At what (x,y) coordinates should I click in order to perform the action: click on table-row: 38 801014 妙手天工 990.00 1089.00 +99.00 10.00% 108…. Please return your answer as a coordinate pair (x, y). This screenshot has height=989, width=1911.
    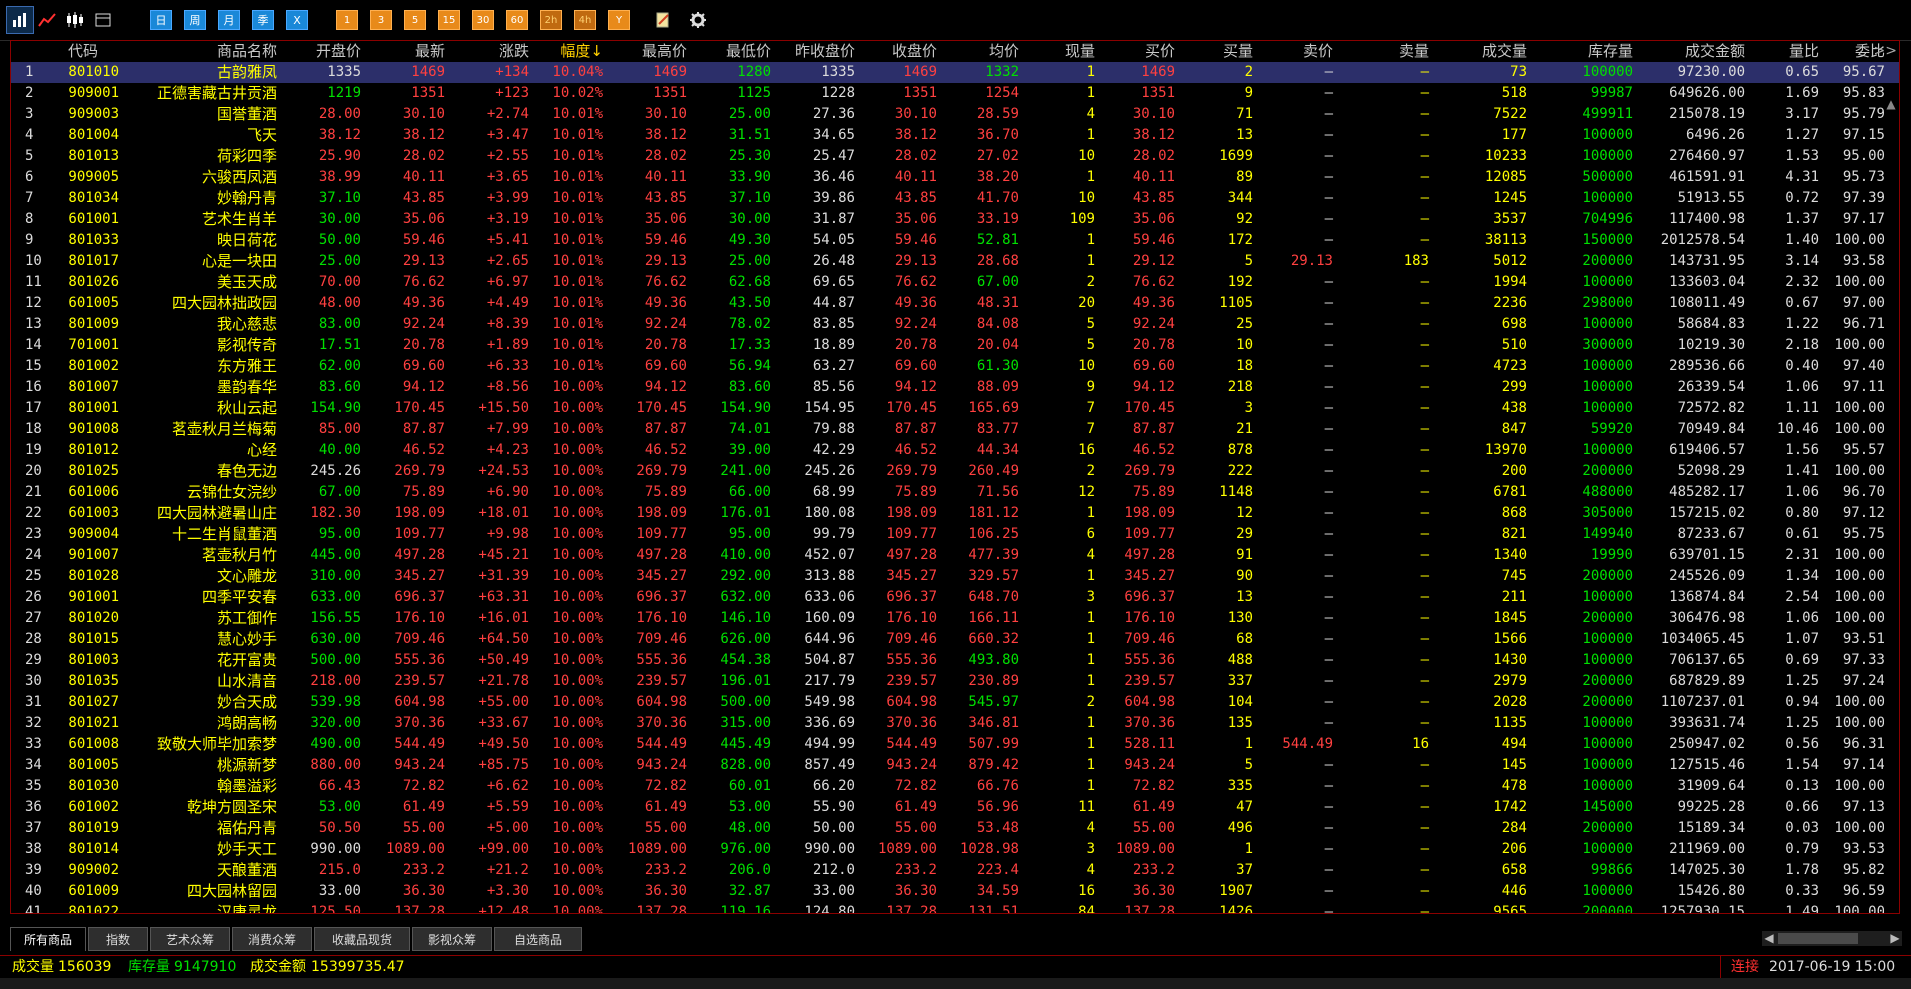
    Looking at the image, I should click on (955, 849).